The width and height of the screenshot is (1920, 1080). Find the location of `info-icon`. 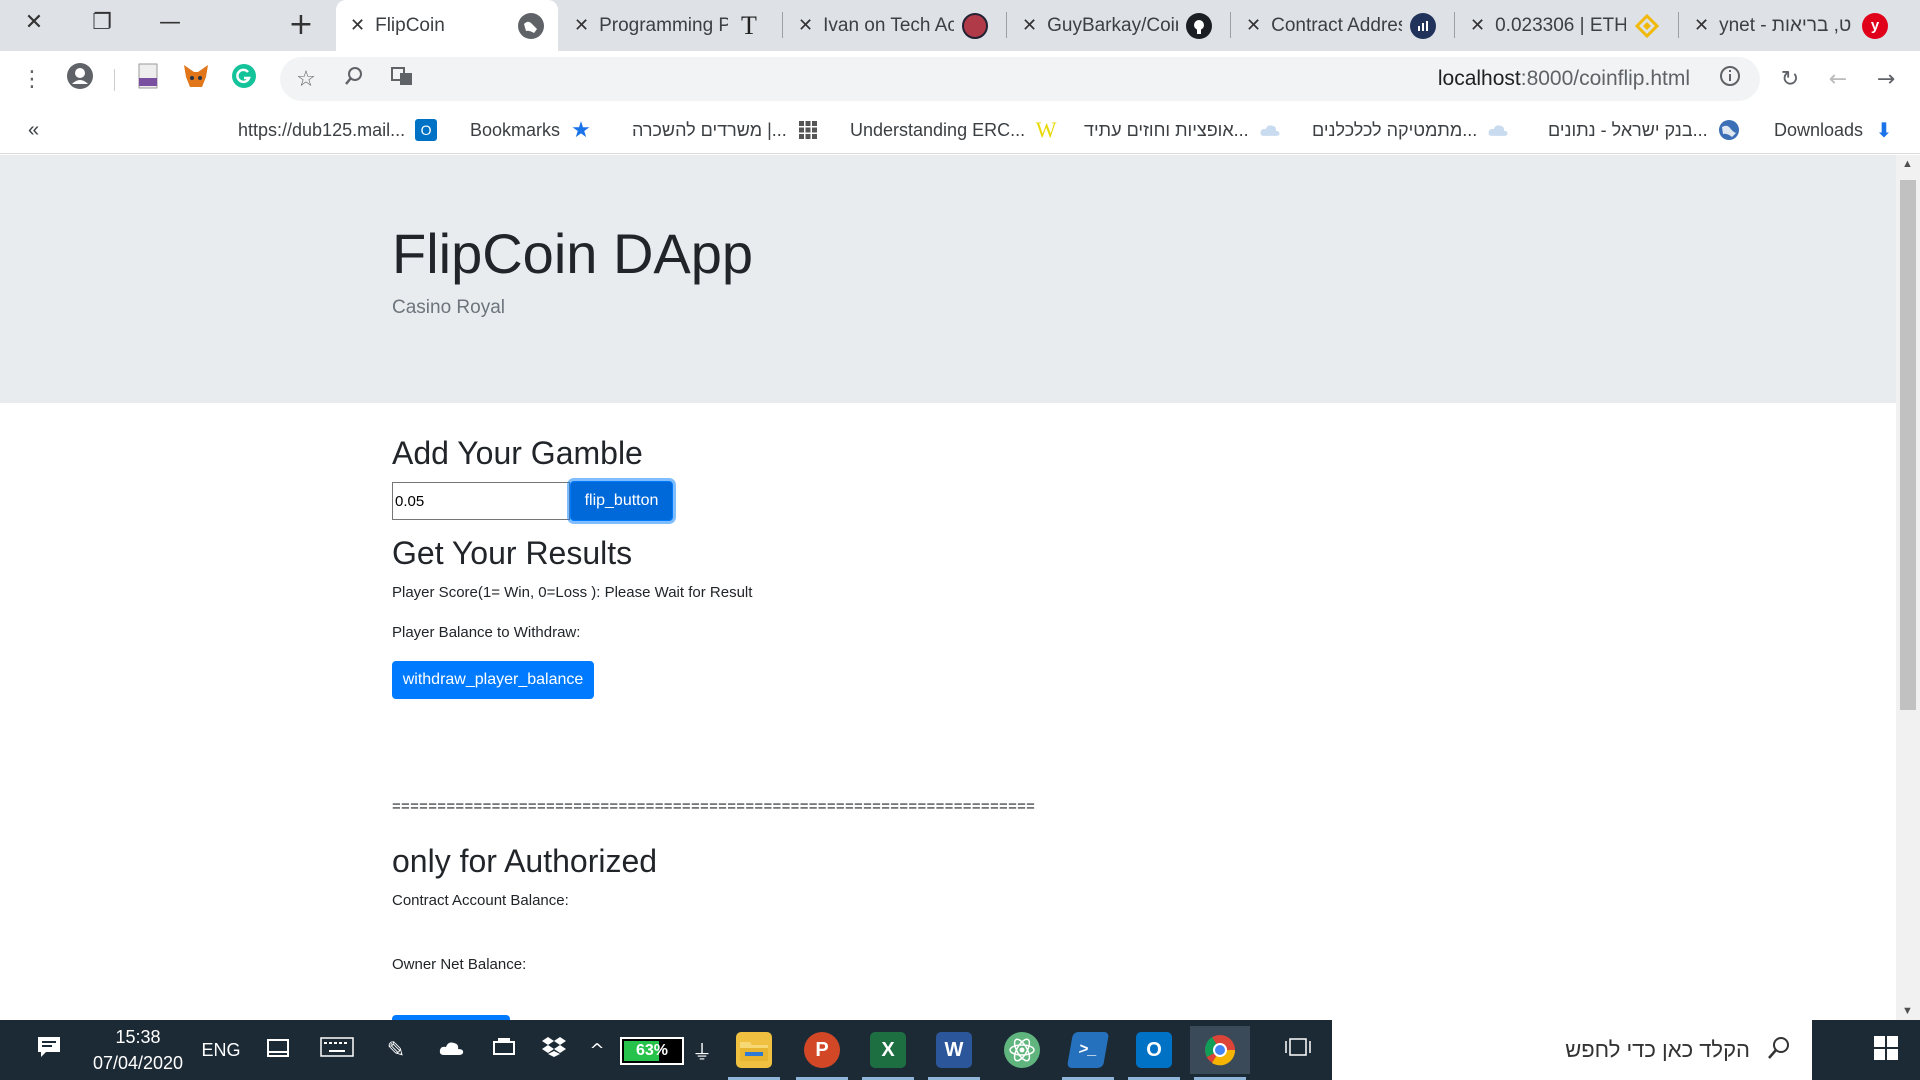

info-icon is located at coordinates (1730, 79).